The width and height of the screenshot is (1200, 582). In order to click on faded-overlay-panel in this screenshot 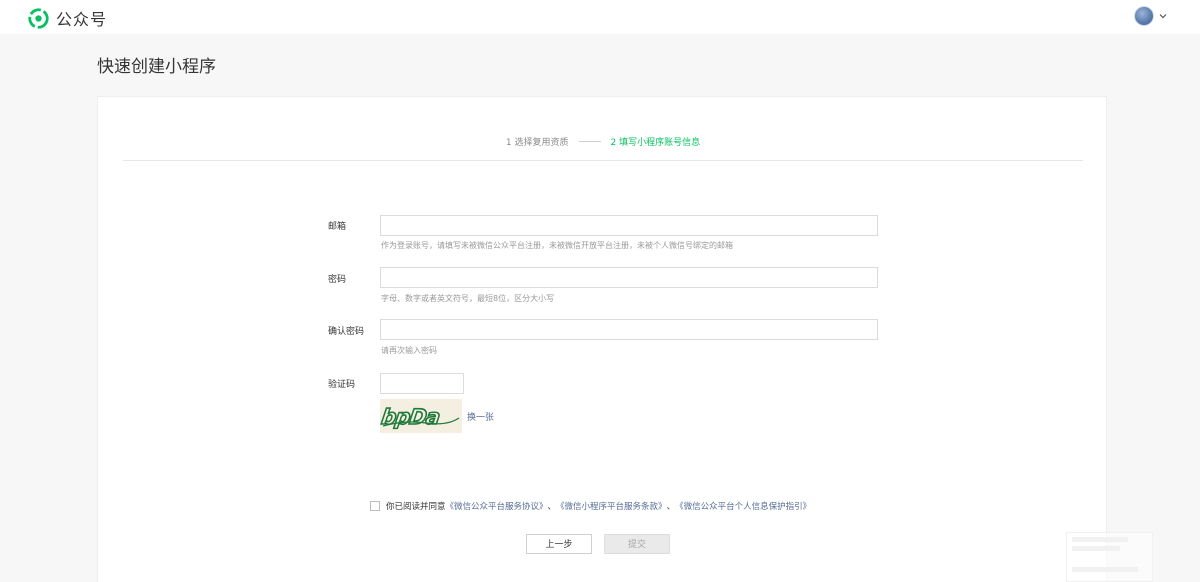, I will do `click(1109, 557)`.